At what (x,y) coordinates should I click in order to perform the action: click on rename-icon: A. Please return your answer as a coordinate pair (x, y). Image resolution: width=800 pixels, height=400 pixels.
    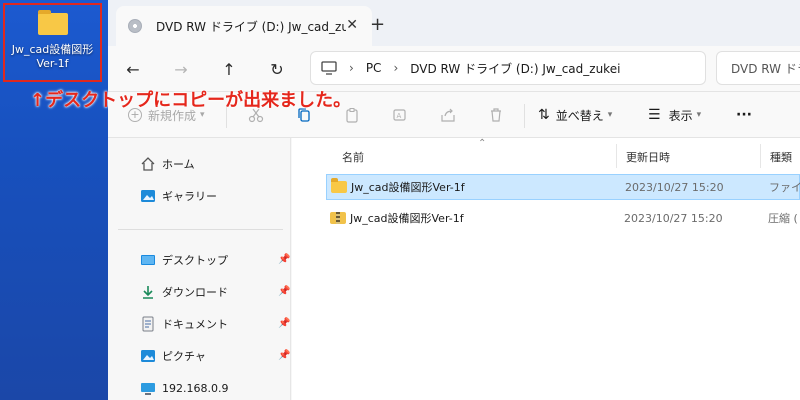
    Looking at the image, I should click on (399, 115).